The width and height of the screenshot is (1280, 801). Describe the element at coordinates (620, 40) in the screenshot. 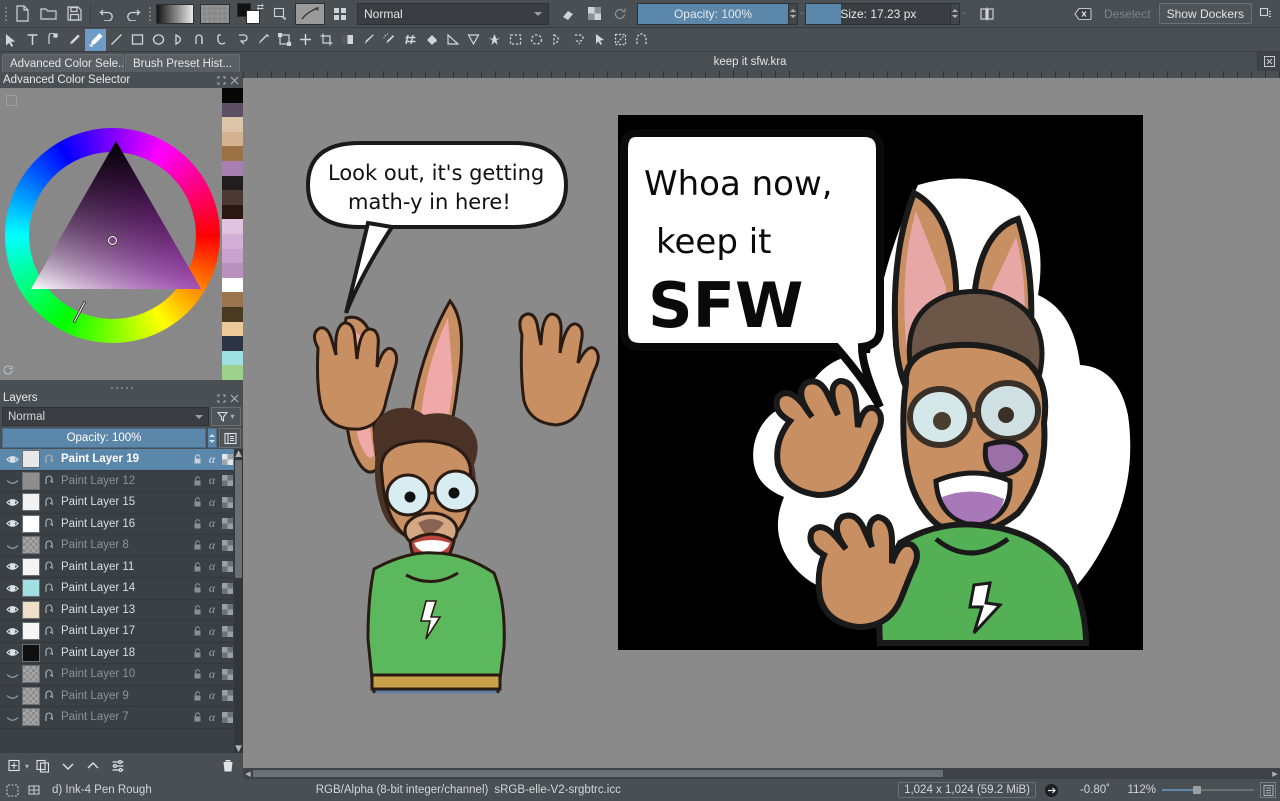

I see `tool-similar-select` at that location.